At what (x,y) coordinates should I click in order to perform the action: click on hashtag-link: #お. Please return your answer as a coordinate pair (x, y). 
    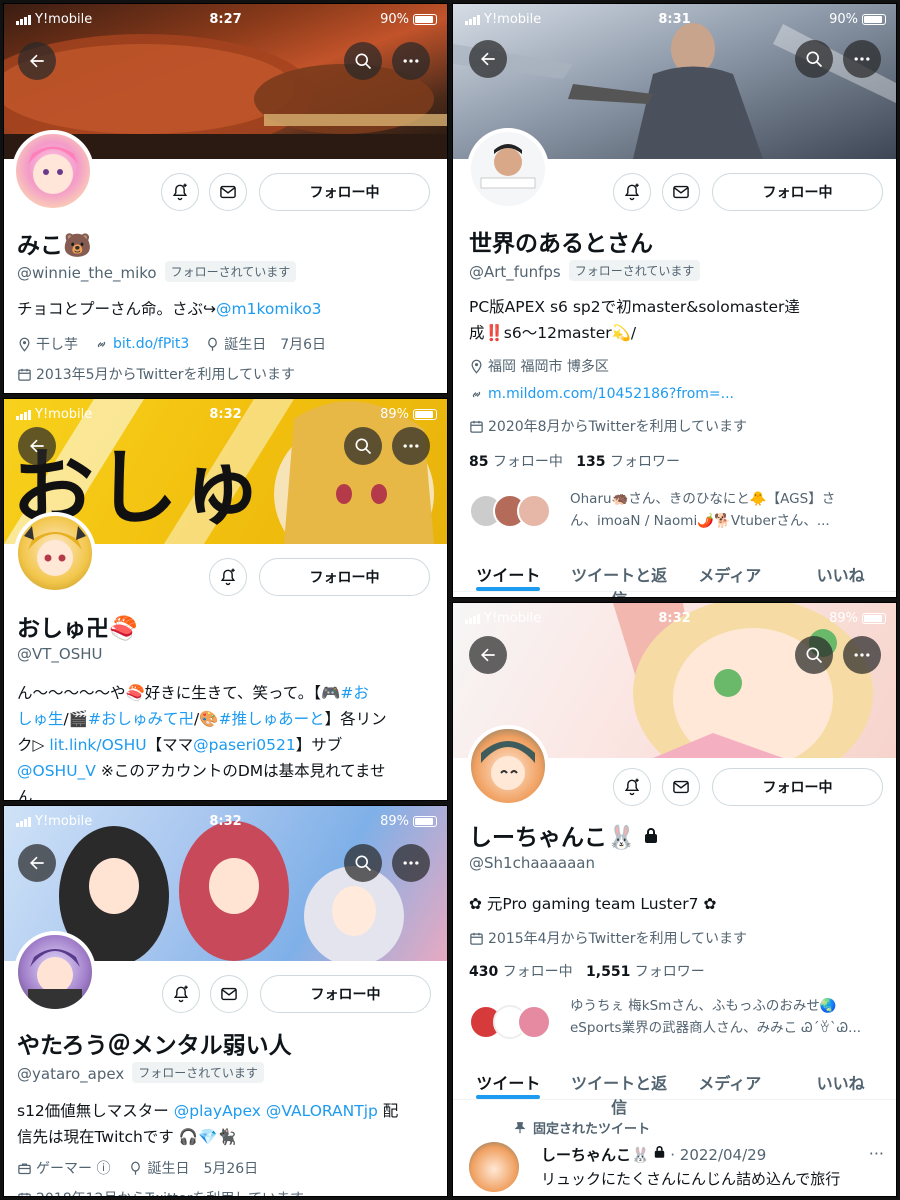
    Looking at the image, I should click on (354, 693).